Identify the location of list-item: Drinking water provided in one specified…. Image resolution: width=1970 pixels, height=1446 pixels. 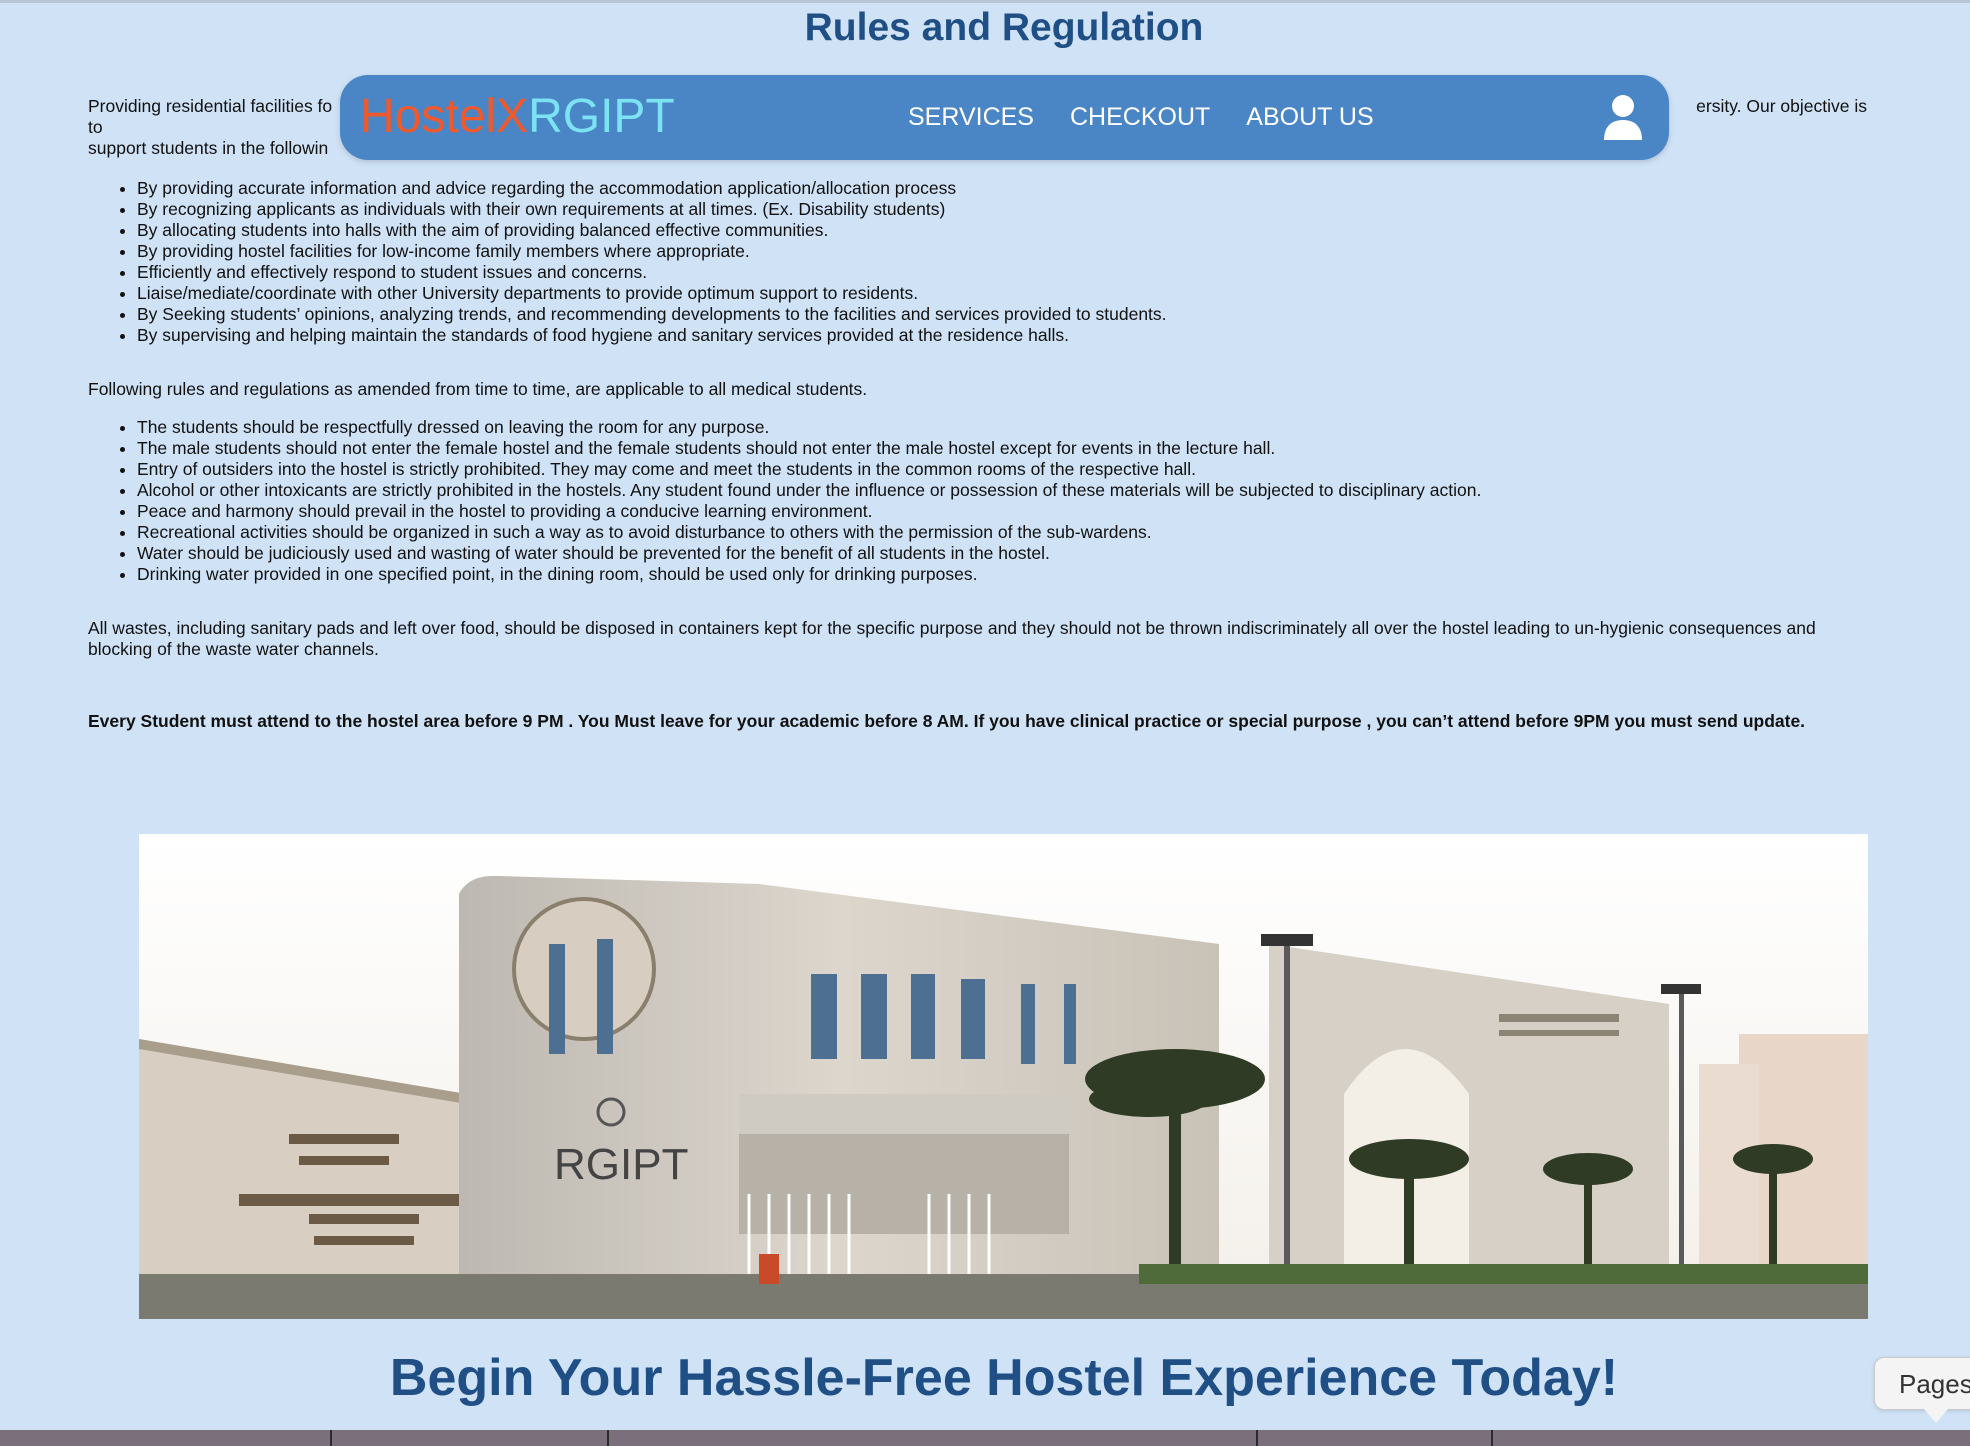
(1002, 574).